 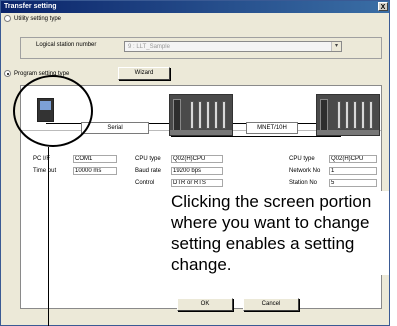 I want to click on radio-unchecked-icon, so click(x=7, y=18).